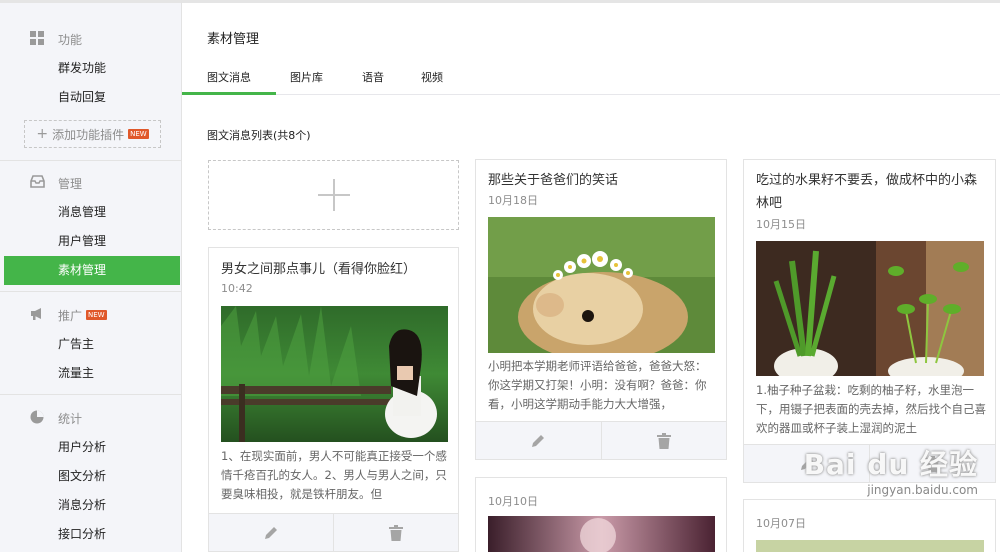 This screenshot has width=1000, height=552. I want to click on tab-bar: 图文消息 图片库 语音 视频, so click(591, 76).